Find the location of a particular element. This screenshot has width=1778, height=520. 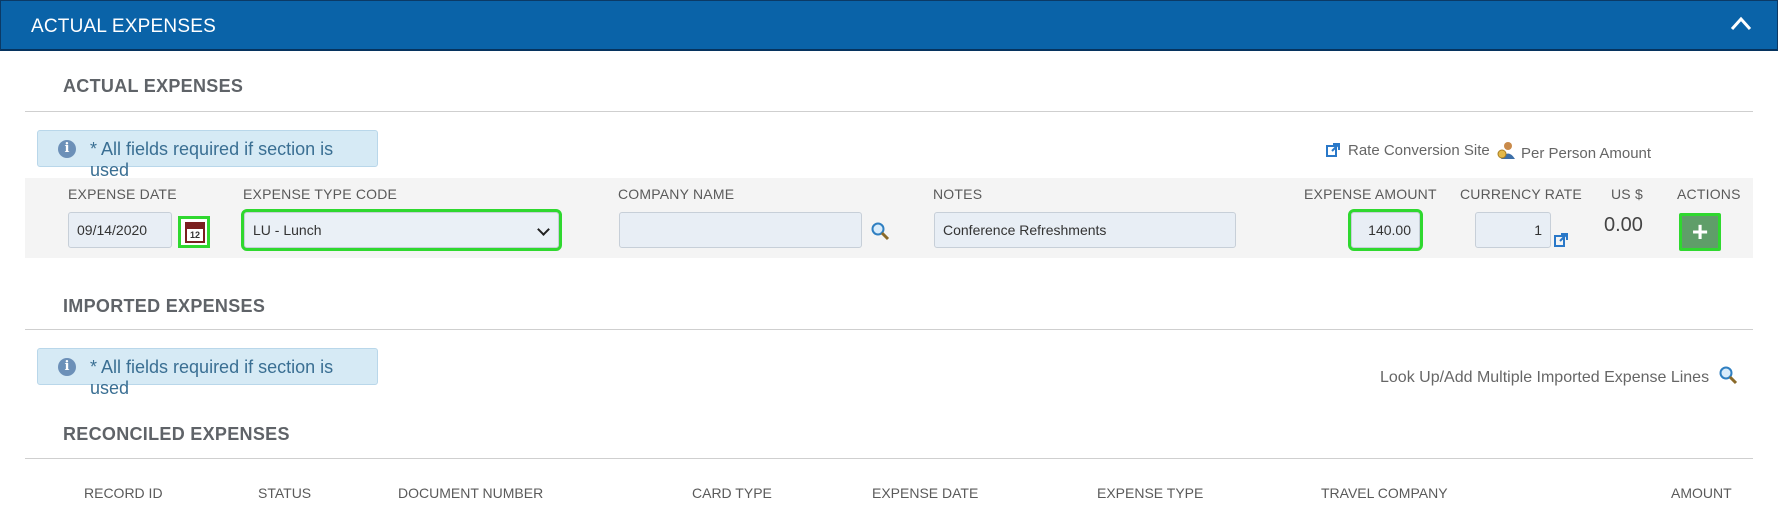

chevron-up-icon is located at coordinates (1741, 23).